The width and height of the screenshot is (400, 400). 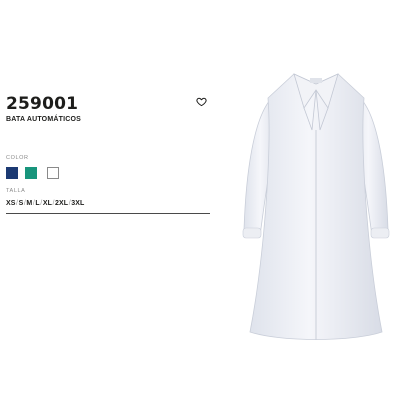 I want to click on size-label: TALLA, so click(x=16, y=191).